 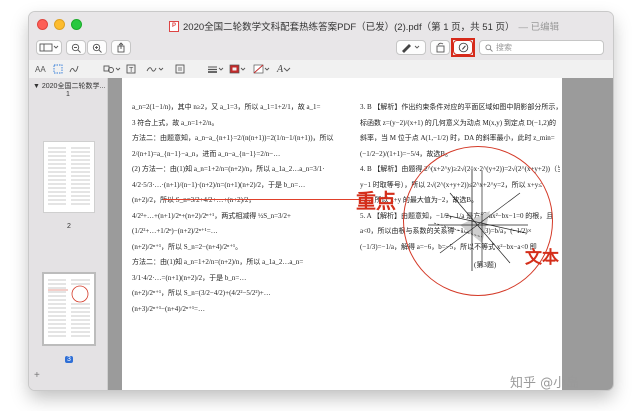 I want to click on line-style-tool, so click(x=216, y=69).